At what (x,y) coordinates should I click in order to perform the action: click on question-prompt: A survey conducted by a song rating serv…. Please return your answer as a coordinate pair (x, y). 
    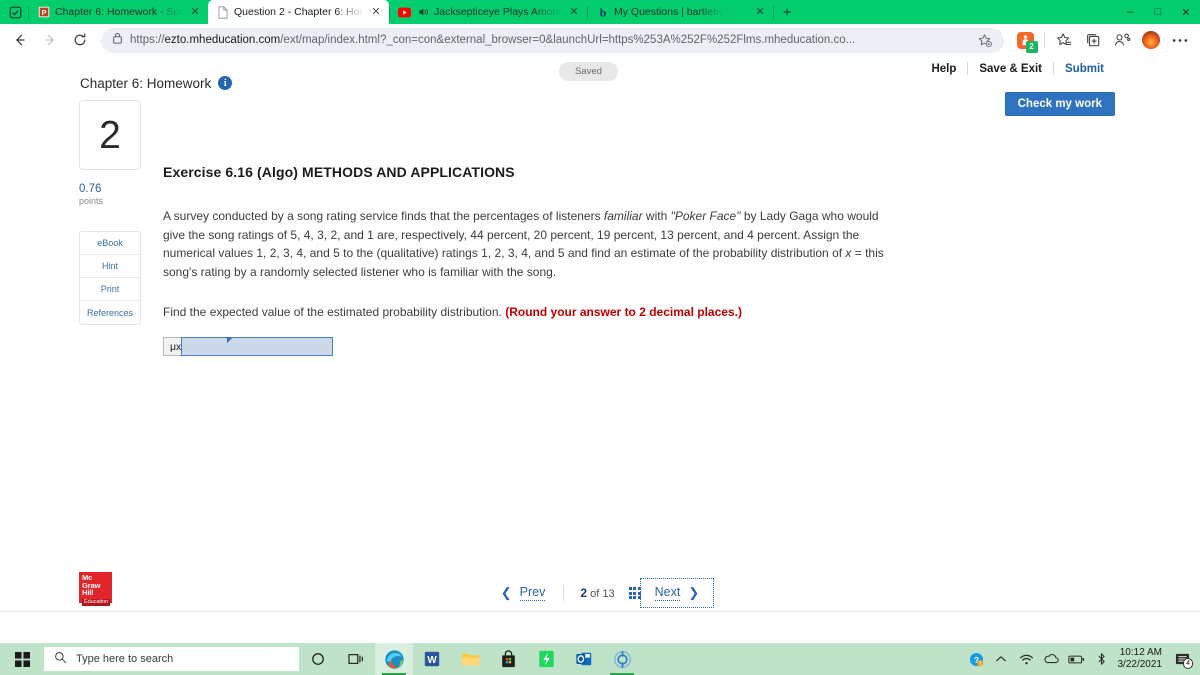
    Looking at the image, I should click on (533, 244).